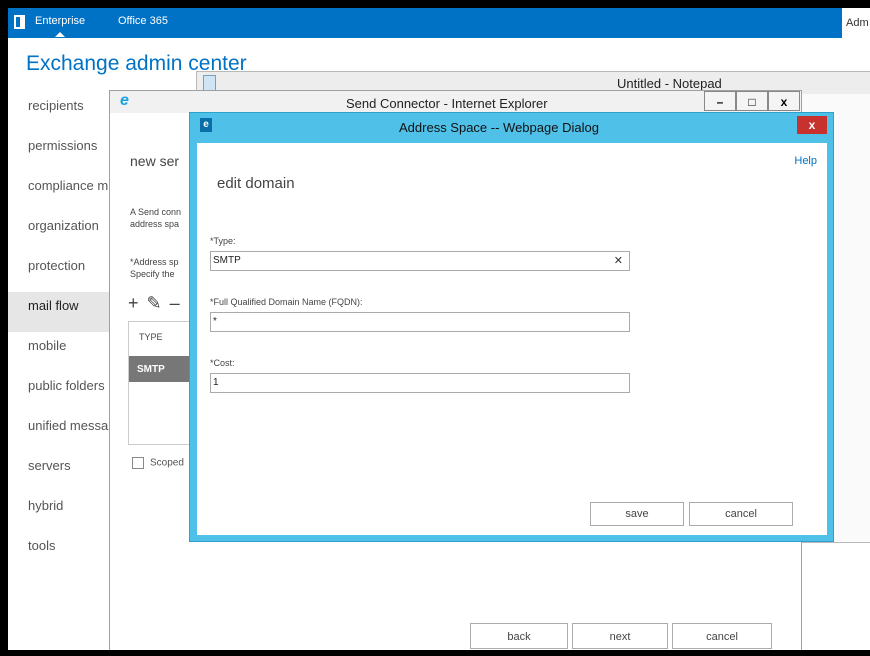 This screenshot has width=870, height=656. What do you see at coordinates (63, 352) in the screenshot?
I see `nav-item-mobile: mobile` at bounding box center [63, 352].